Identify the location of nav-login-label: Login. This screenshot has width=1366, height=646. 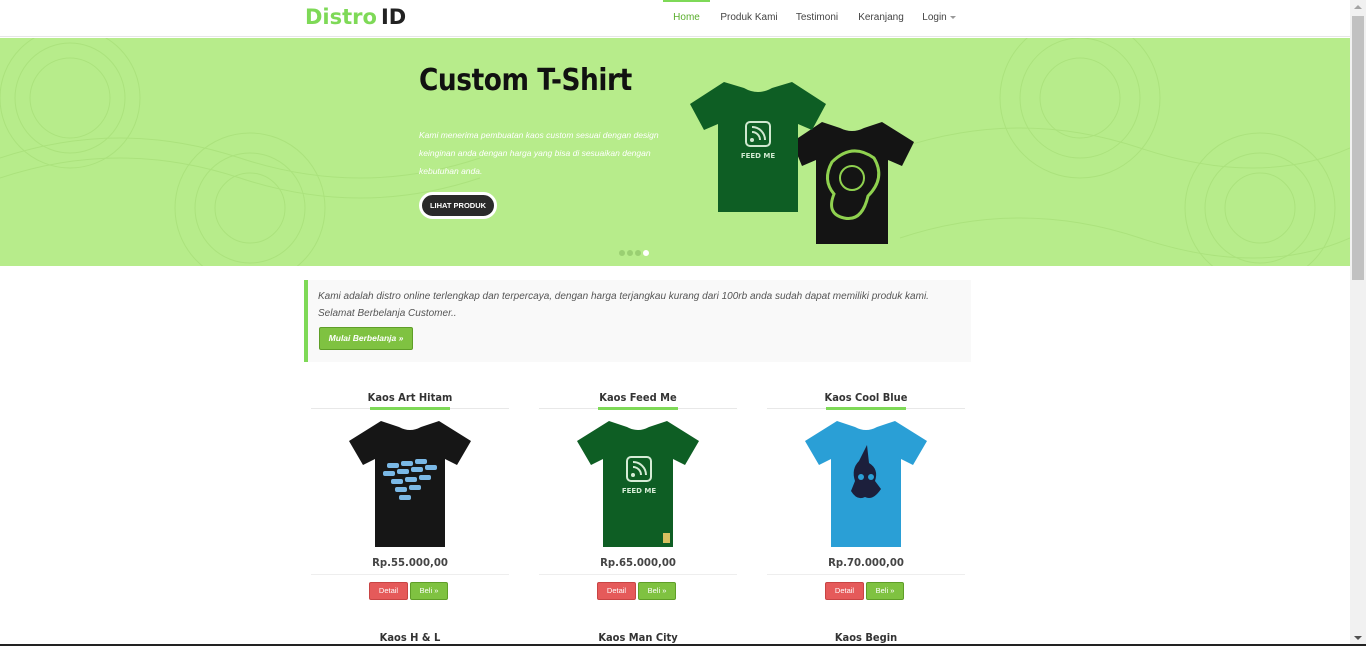
(934, 17).